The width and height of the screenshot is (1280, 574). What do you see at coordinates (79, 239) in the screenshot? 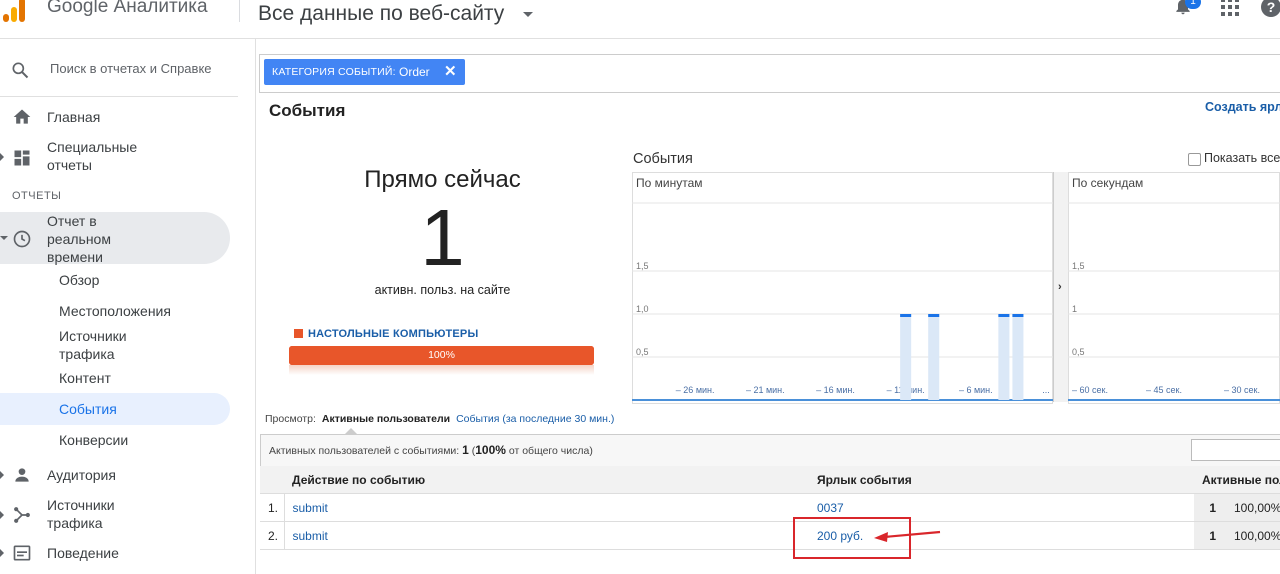
I see `sidebar-item-label: Отчет в реальном времени` at bounding box center [79, 239].